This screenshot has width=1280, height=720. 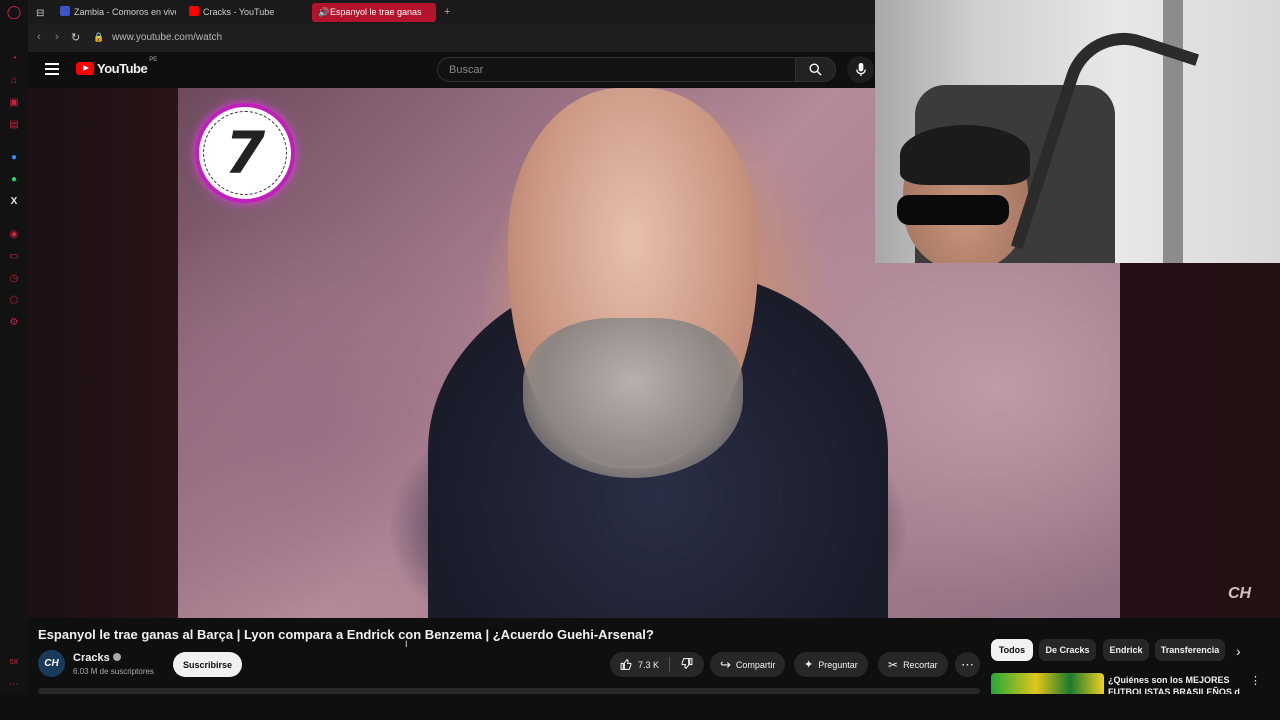 I want to click on ask-label: Preguntar, so click(x=838, y=664).